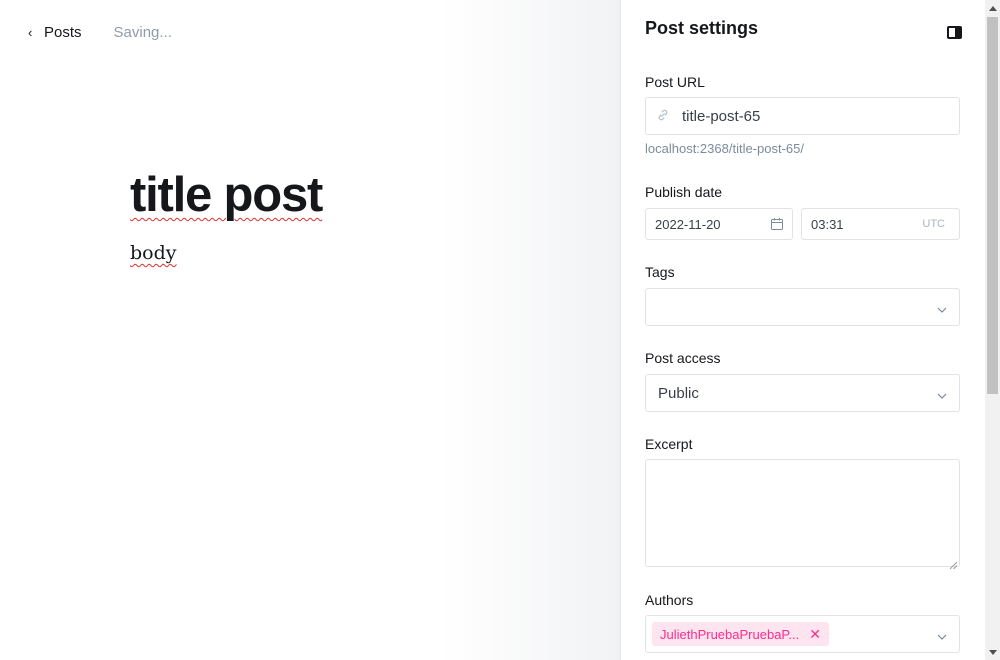 The width and height of the screenshot is (1000, 660). What do you see at coordinates (688, 224) in the screenshot?
I see `publish-date-value: 2022-11-20` at bounding box center [688, 224].